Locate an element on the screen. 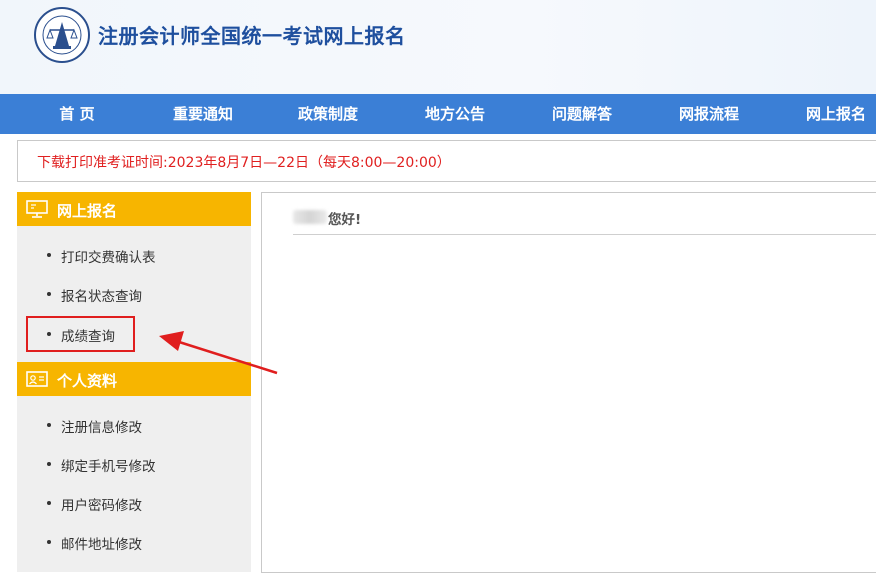 The height and width of the screenshot is (579, 876). sidebar-item-edit-email: 邮件地址修改 is located at coordinates (134, 542).